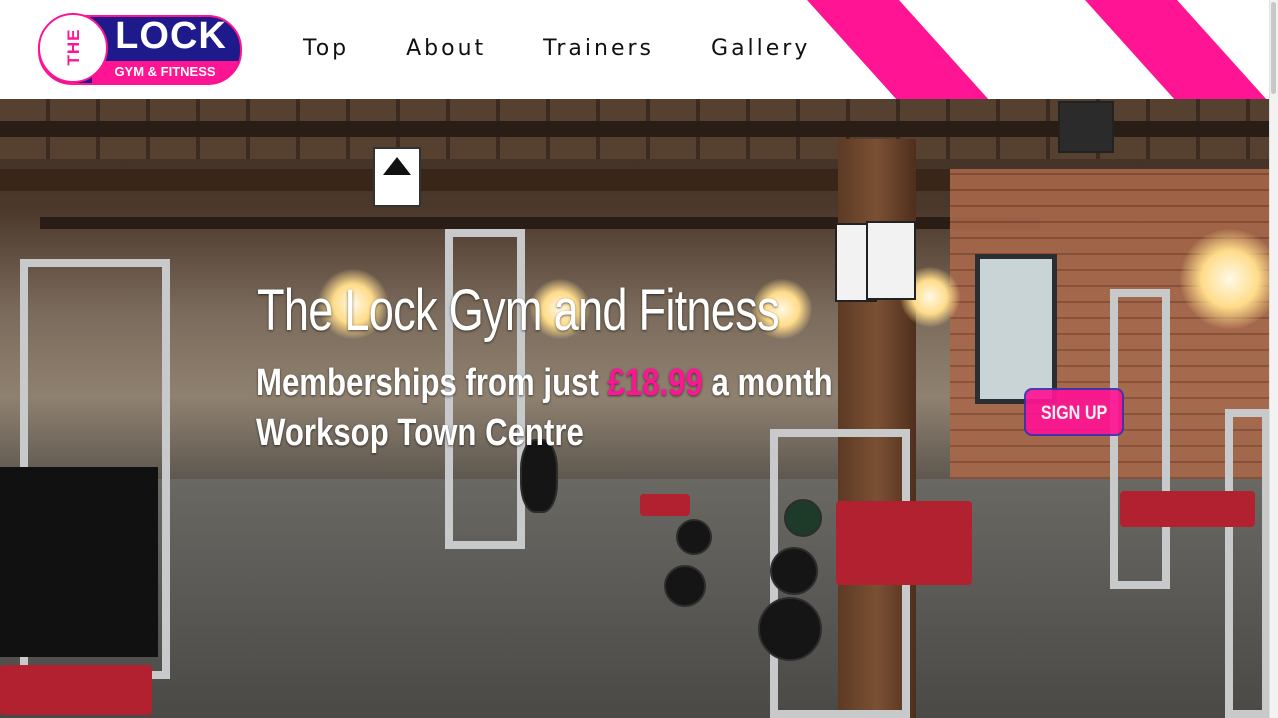 The height and width of the screenshot is (718, 1278). I want to click on sign-up-label: SIGN UP, so click(1074, 413).